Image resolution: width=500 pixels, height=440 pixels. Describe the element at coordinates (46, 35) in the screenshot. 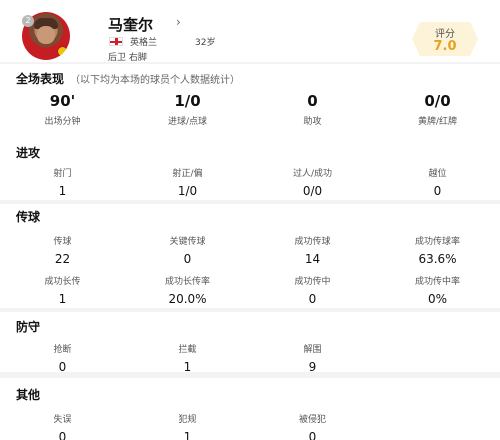

I see `avatar-face` at that location.